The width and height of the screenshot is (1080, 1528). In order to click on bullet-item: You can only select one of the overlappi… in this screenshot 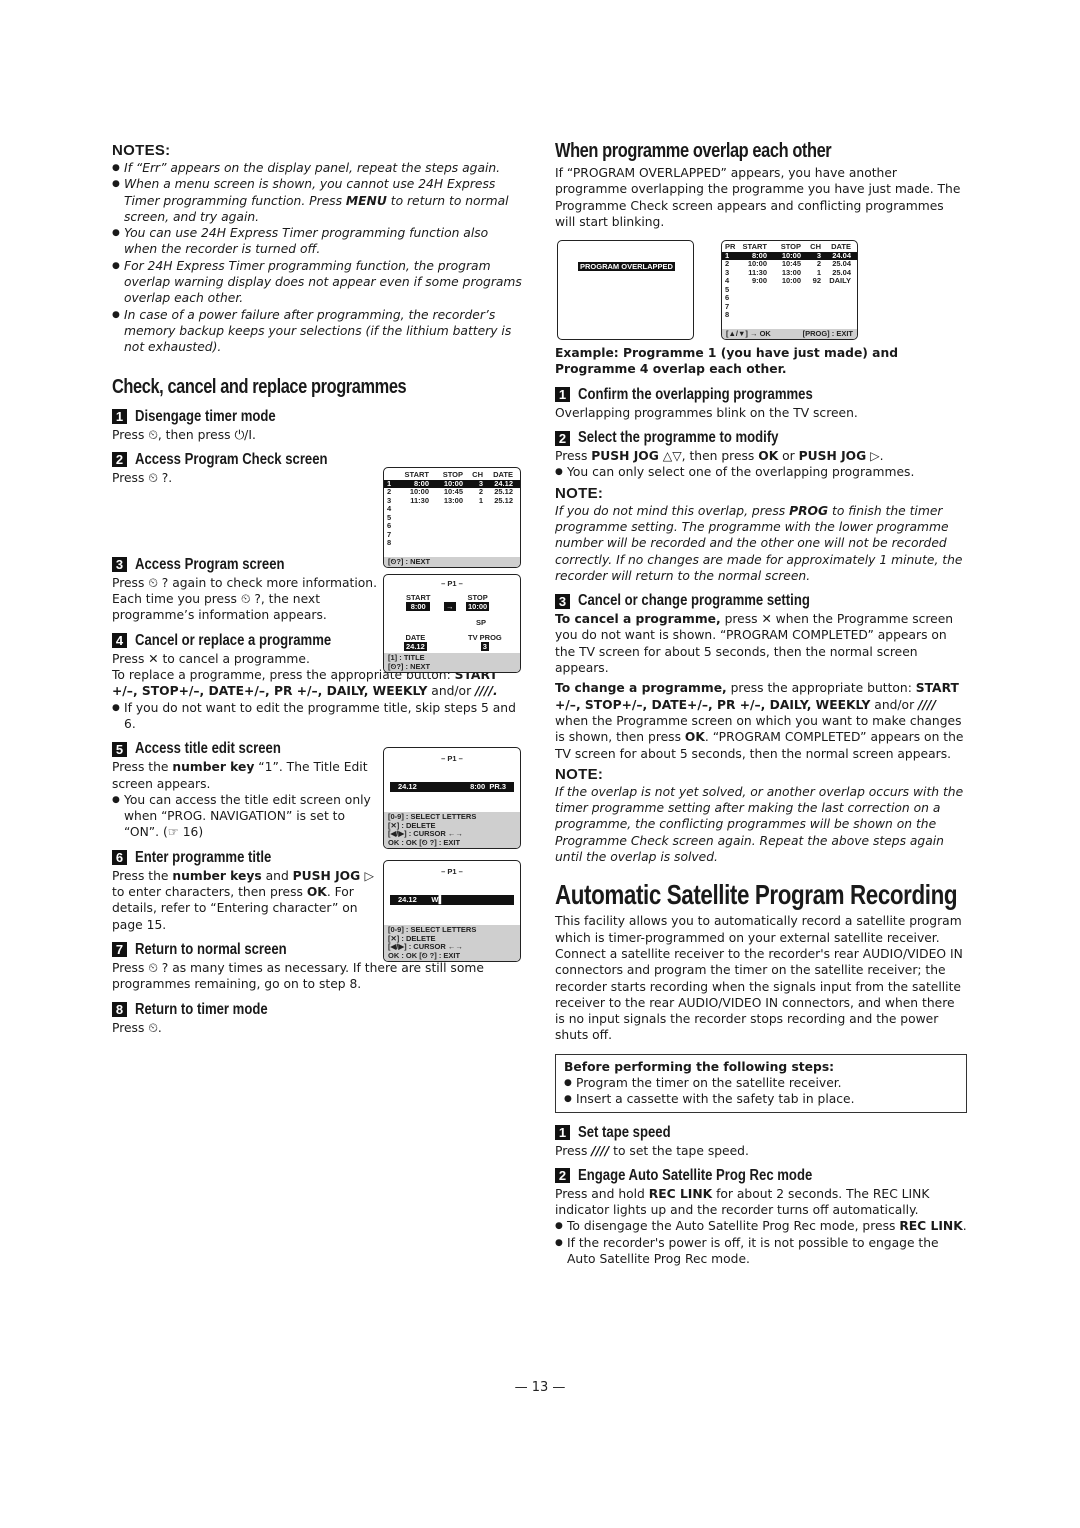, I will do `click(761, 472)`.